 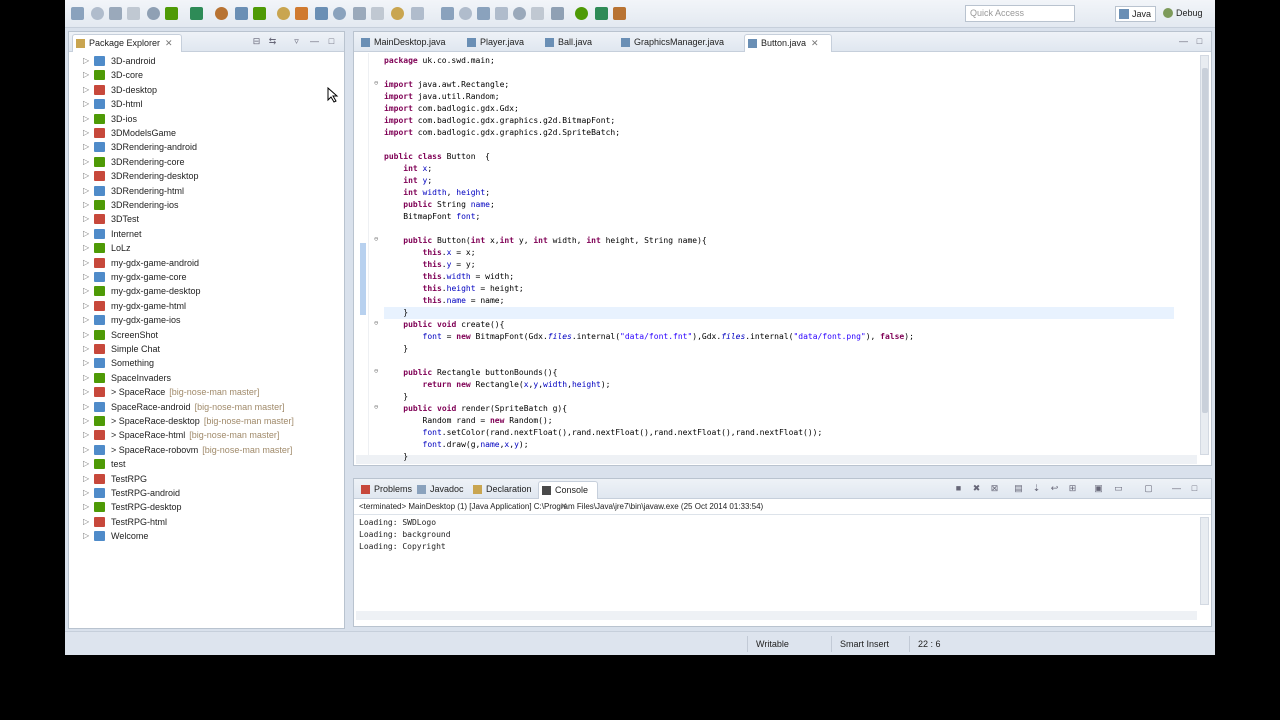 I want to click on bottom-3: Console✕, so click(x=568, y=496).